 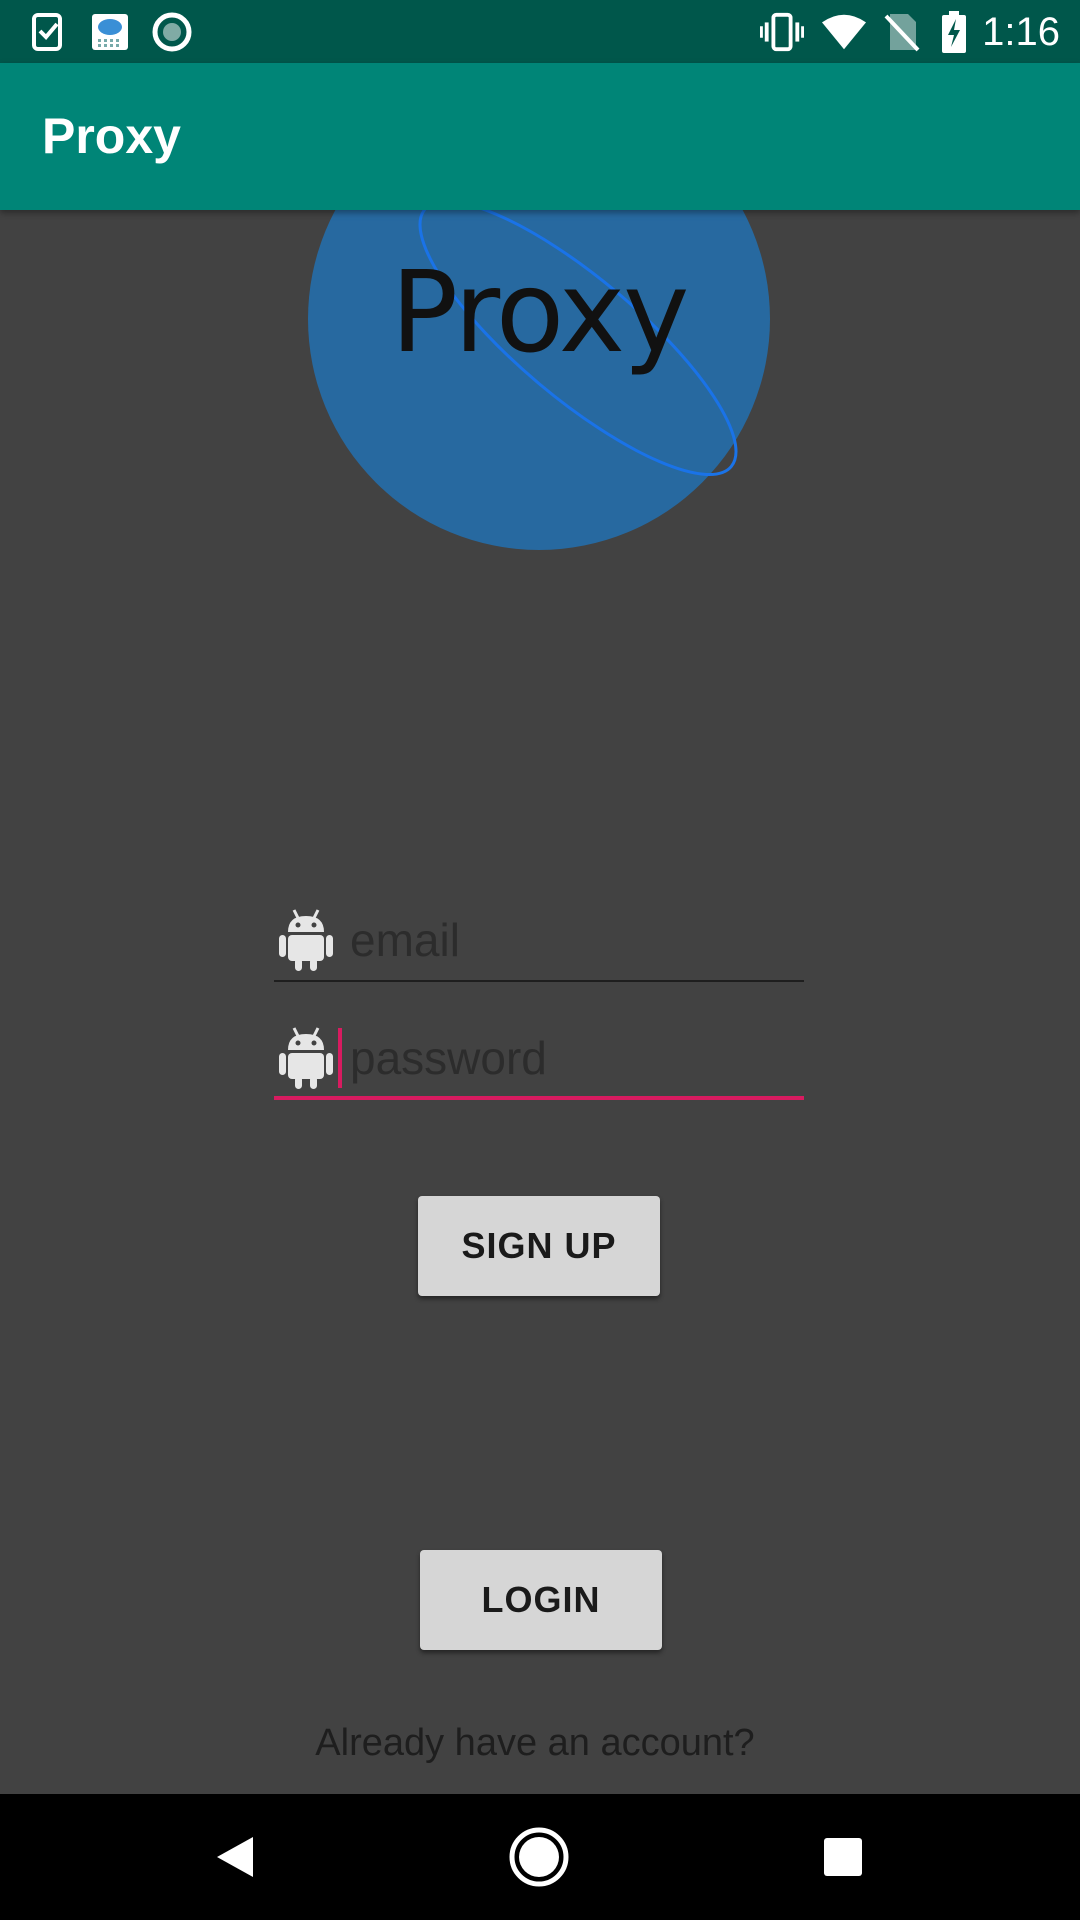 What do you see at coordinates (539, 1246) in the screenshot?
I see `sign-up-button: SIGN UP` at bounding box center [539, 1246].